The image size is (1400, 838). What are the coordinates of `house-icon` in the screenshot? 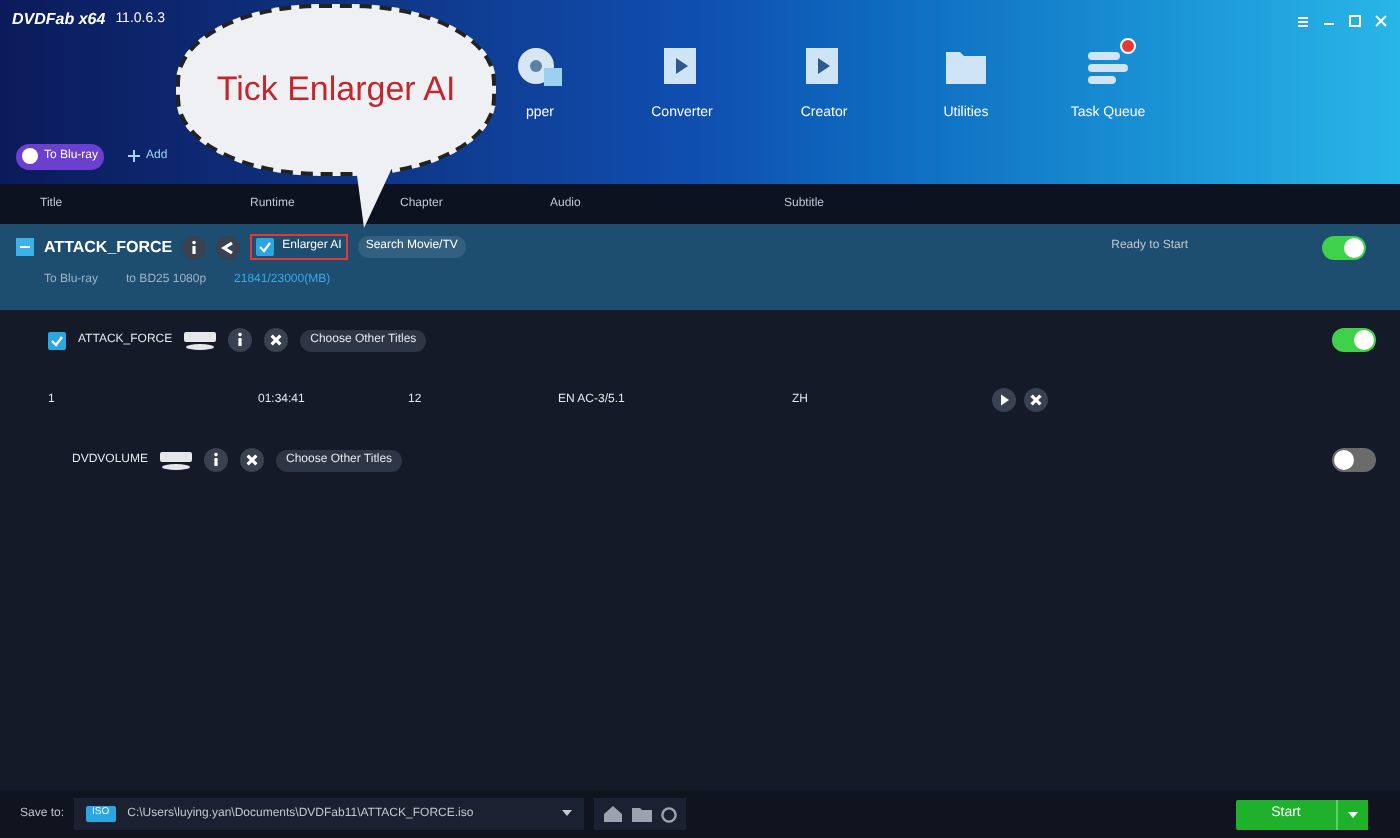 It's located at (613, 814).